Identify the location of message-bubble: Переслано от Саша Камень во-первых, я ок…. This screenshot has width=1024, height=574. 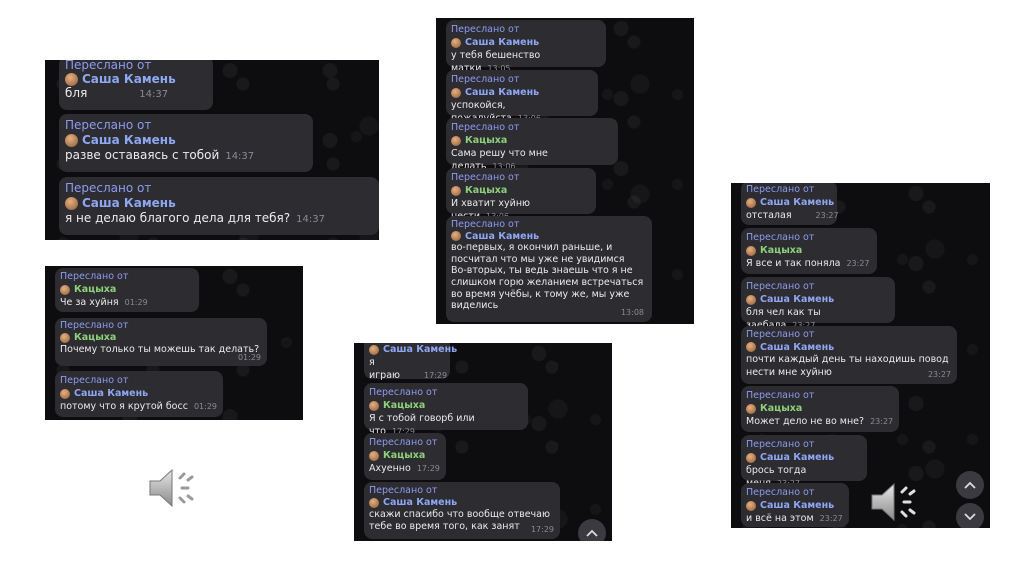
(549, 269).